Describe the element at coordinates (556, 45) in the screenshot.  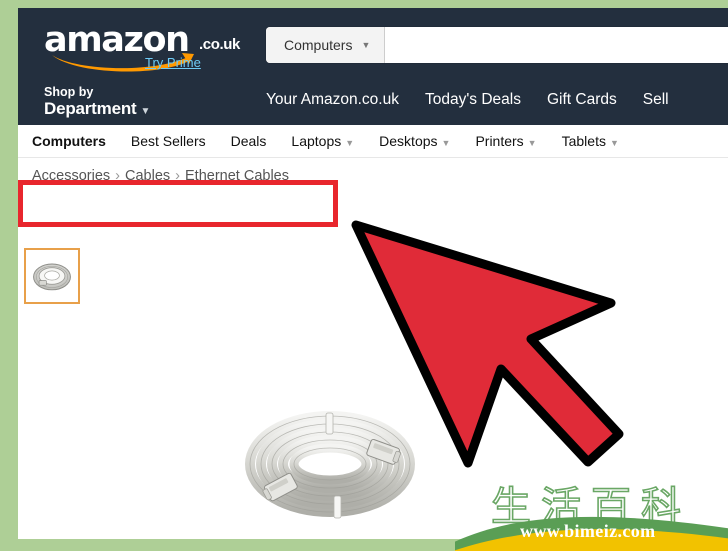
I see `search-input` at that location.